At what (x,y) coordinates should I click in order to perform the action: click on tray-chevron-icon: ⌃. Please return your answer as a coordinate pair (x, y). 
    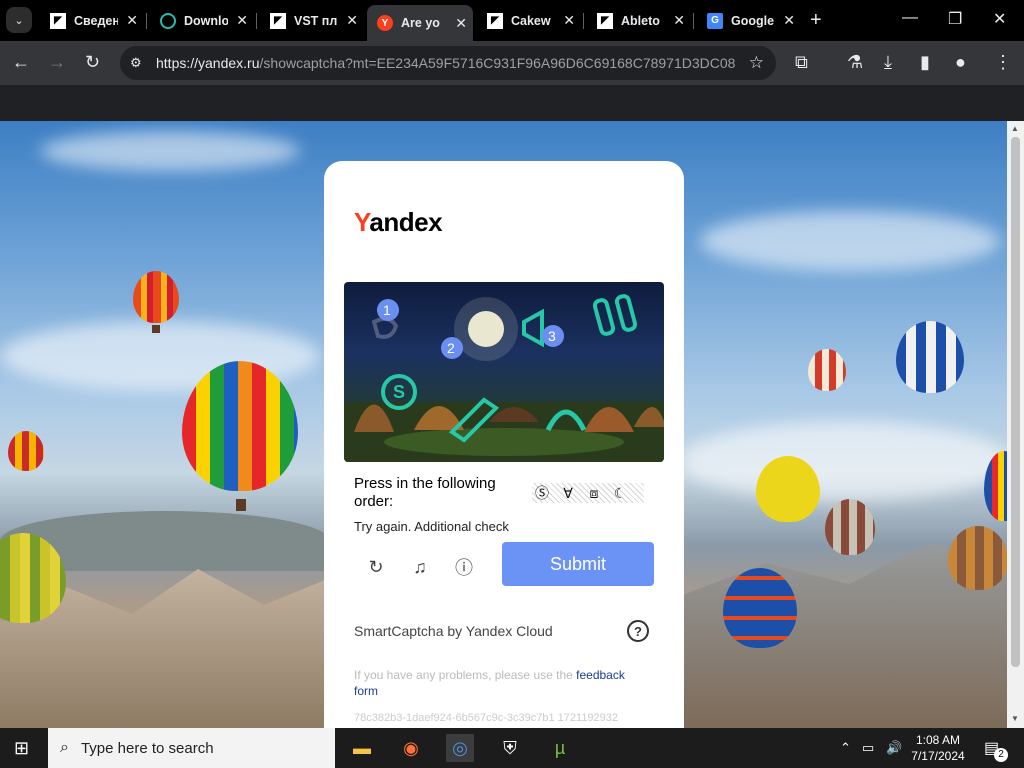
    Looking at the image, I should click on (845, 748).